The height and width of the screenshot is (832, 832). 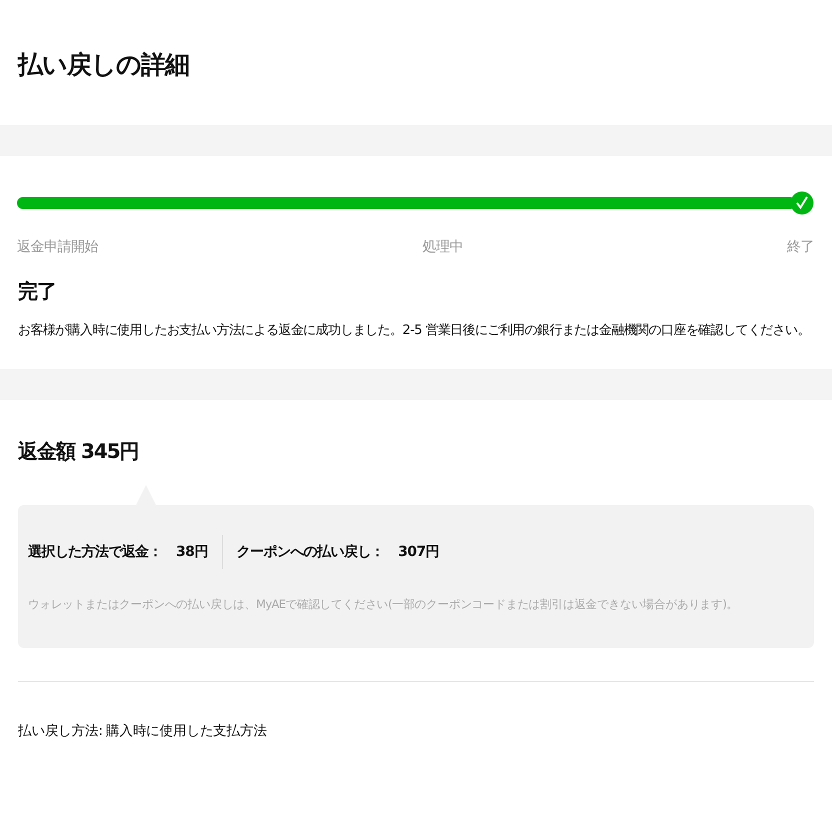 What do you see at coordinates (442, 247) in the screenshot?
I see `step-label: 処理中` at bounding box center [442, 247].